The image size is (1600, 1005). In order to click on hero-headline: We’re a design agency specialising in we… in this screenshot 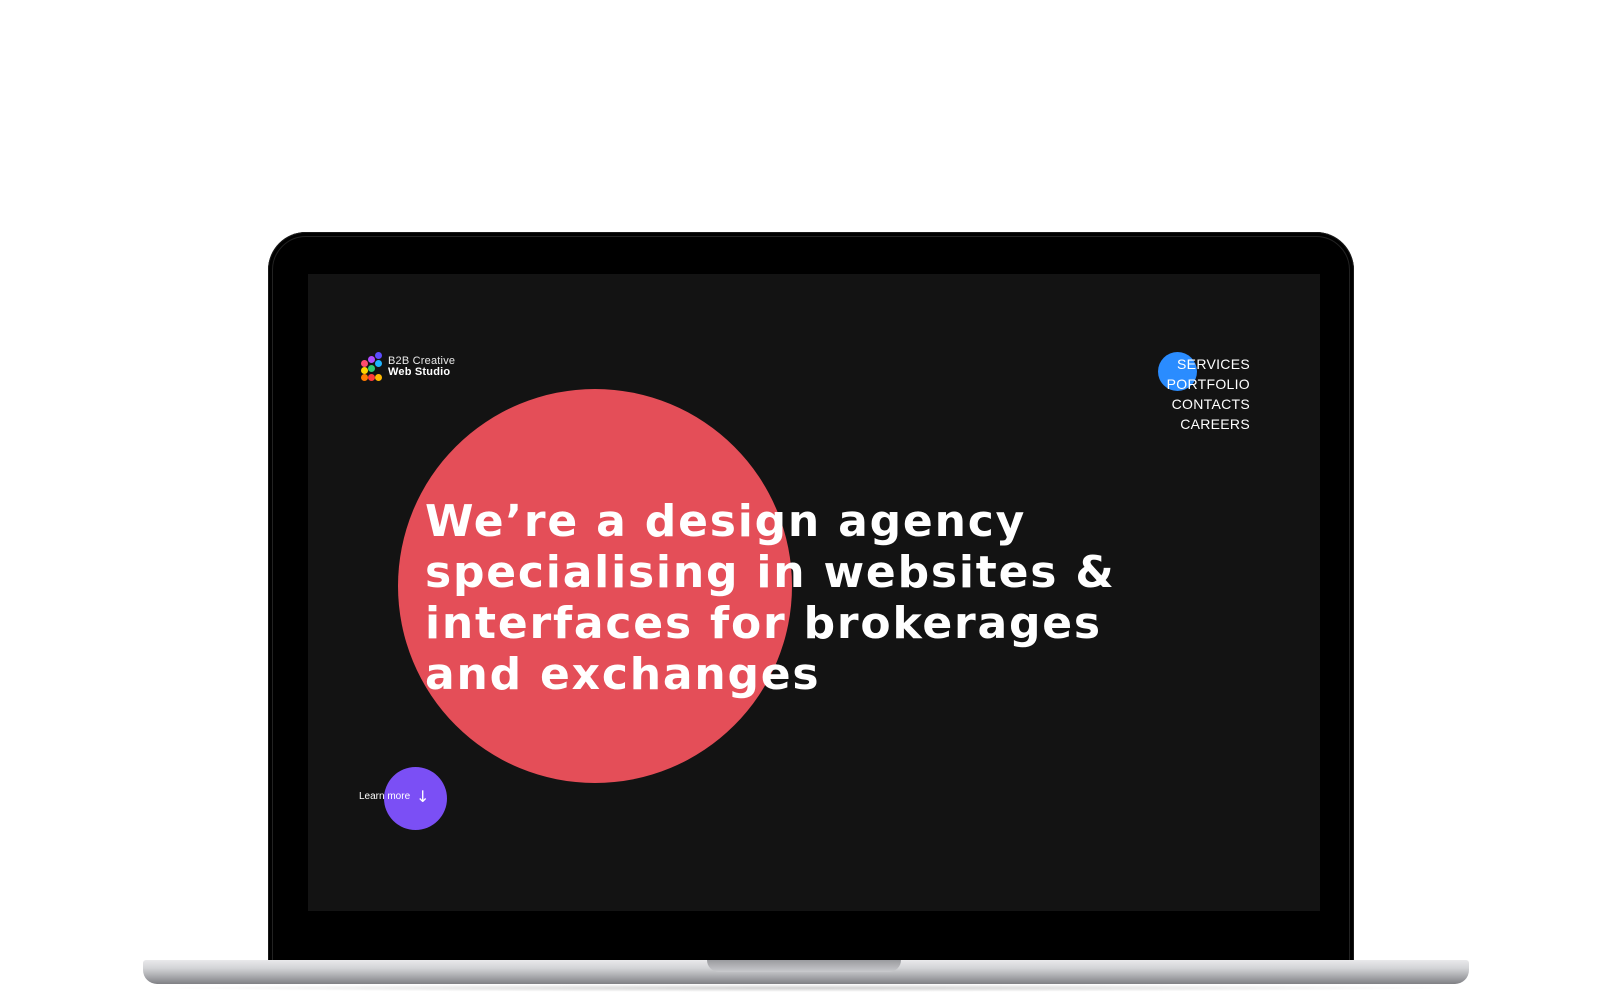, I will do `click(770, 598)`.